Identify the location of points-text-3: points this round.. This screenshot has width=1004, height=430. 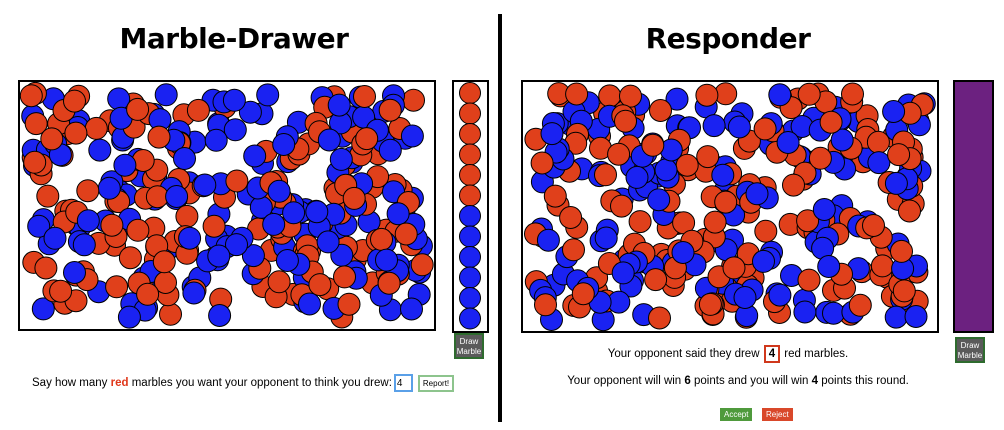
(863, 381).